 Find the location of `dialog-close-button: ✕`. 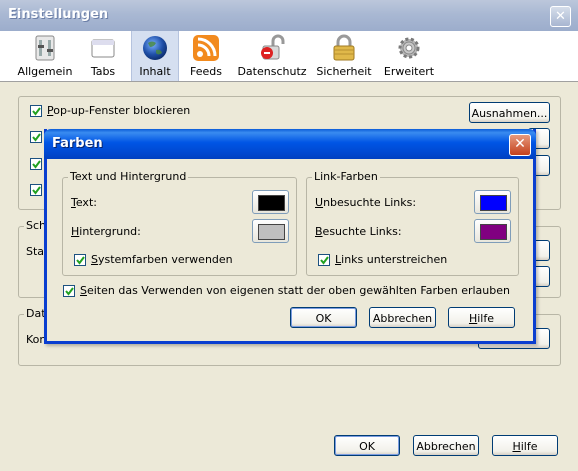

dialog-close-button: ✕ is located at coordinates (520, 145).